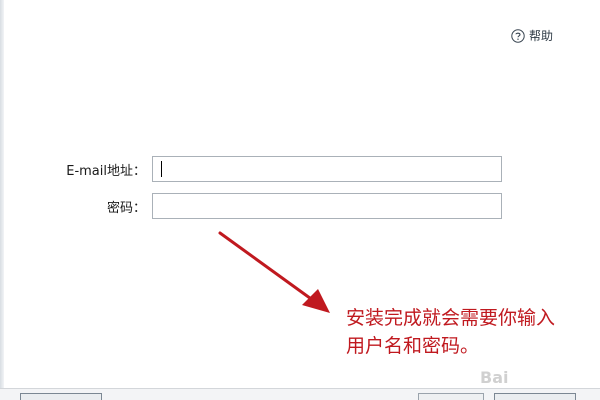 The height and width of the screenshot is (400, 600). I want to click on annotation-text: 安装完成就会需要你输入 用户名和密码。, so click(473, 332).